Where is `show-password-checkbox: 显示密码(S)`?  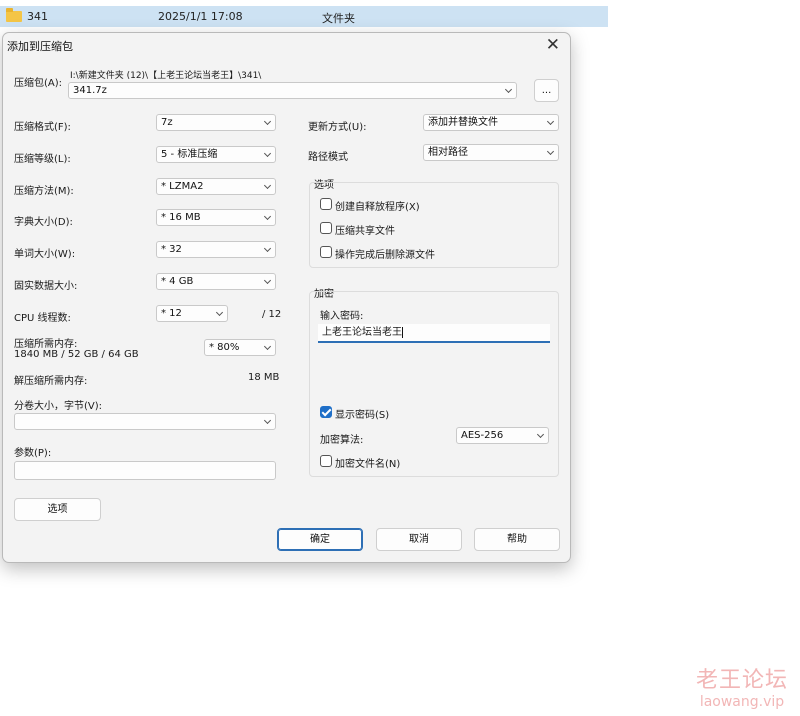
show-password-checkbox: 显示密码(S) is located at coordinates (395, 413).